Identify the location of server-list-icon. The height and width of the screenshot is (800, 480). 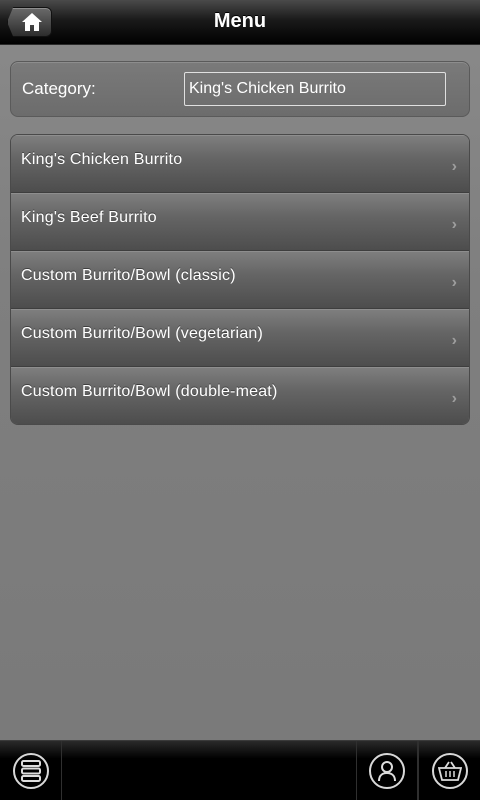
(30, 771).